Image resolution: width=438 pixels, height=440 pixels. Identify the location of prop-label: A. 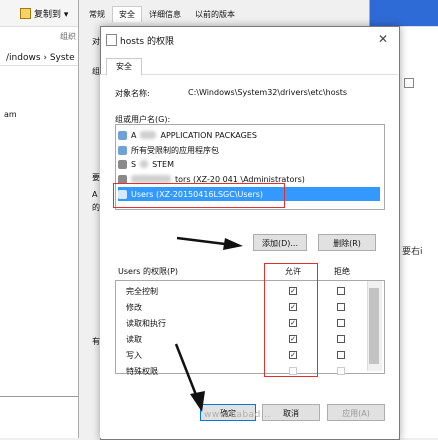
(95, 194).